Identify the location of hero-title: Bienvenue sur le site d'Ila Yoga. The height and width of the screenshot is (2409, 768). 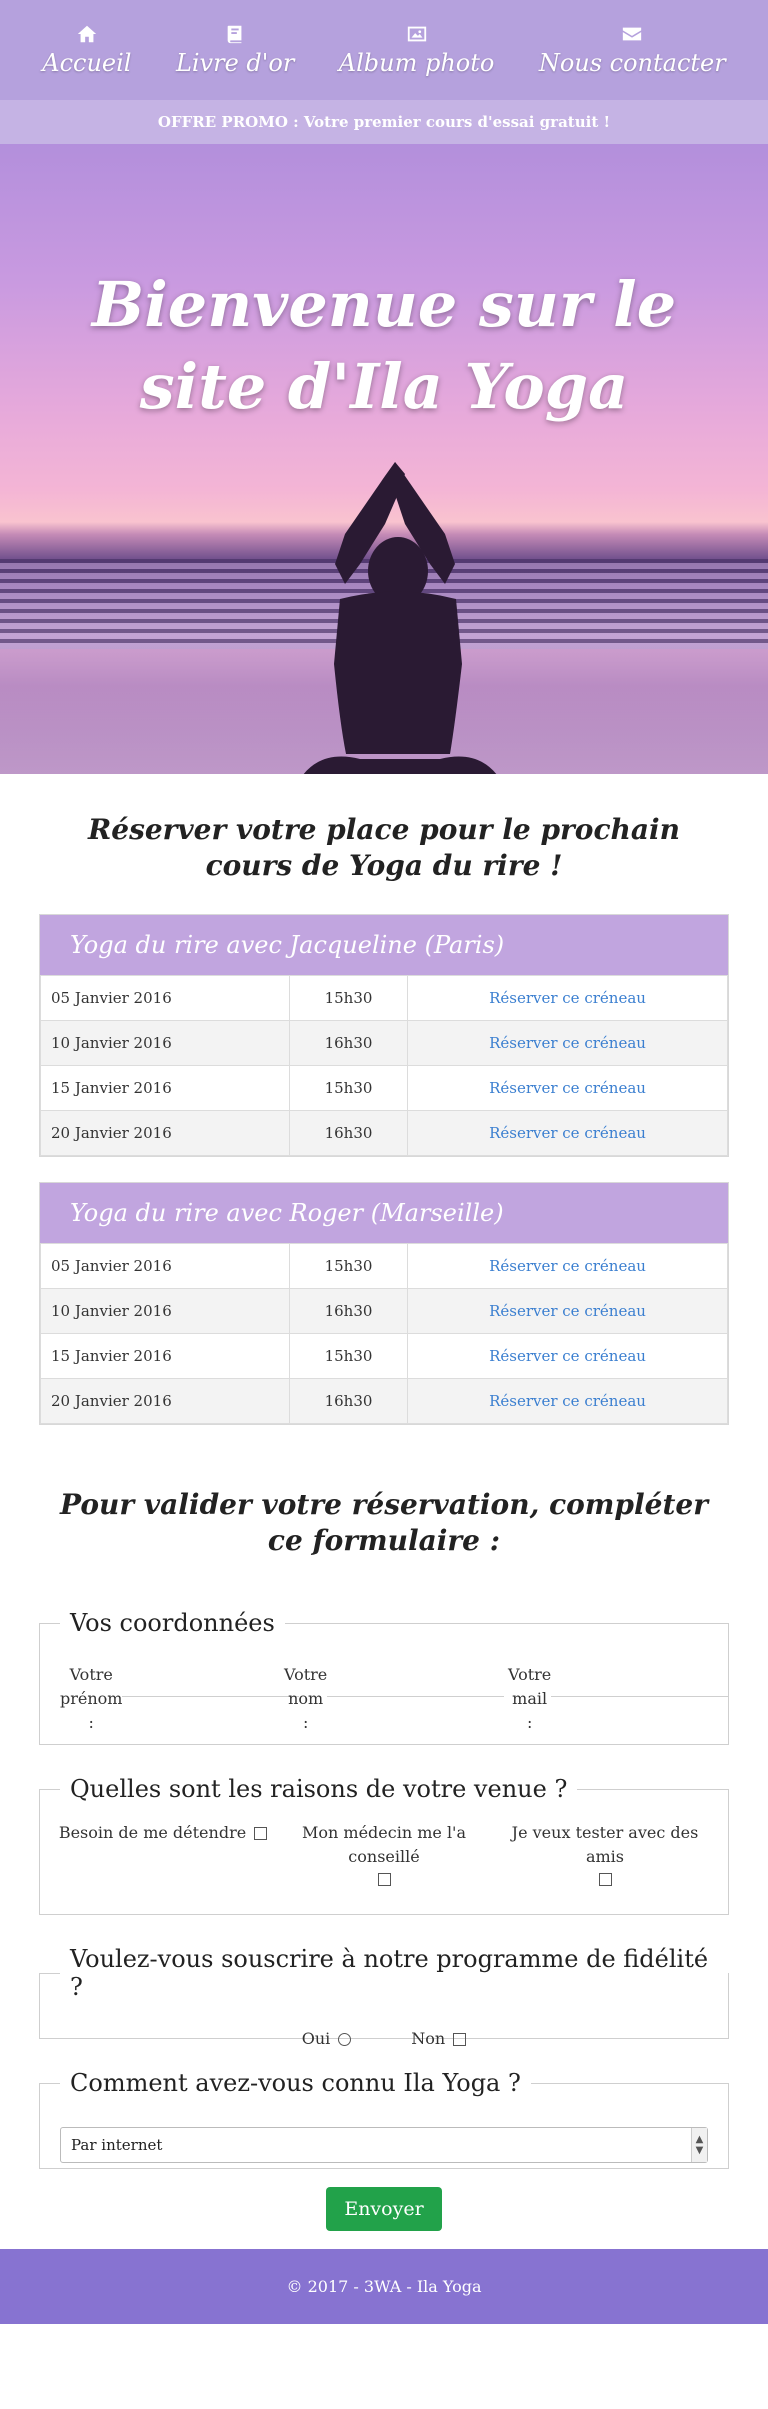
(384, 345).